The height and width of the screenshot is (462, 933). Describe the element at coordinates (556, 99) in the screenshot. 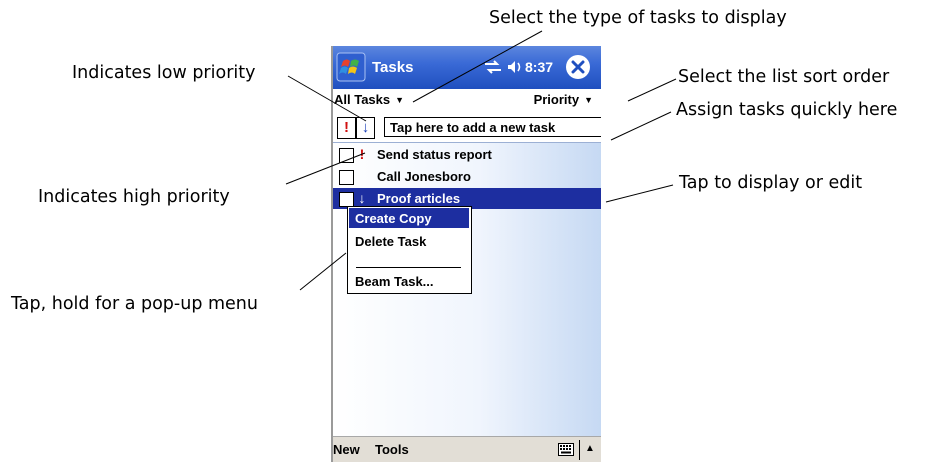

I see `sort-order-label: Priority` at that location.